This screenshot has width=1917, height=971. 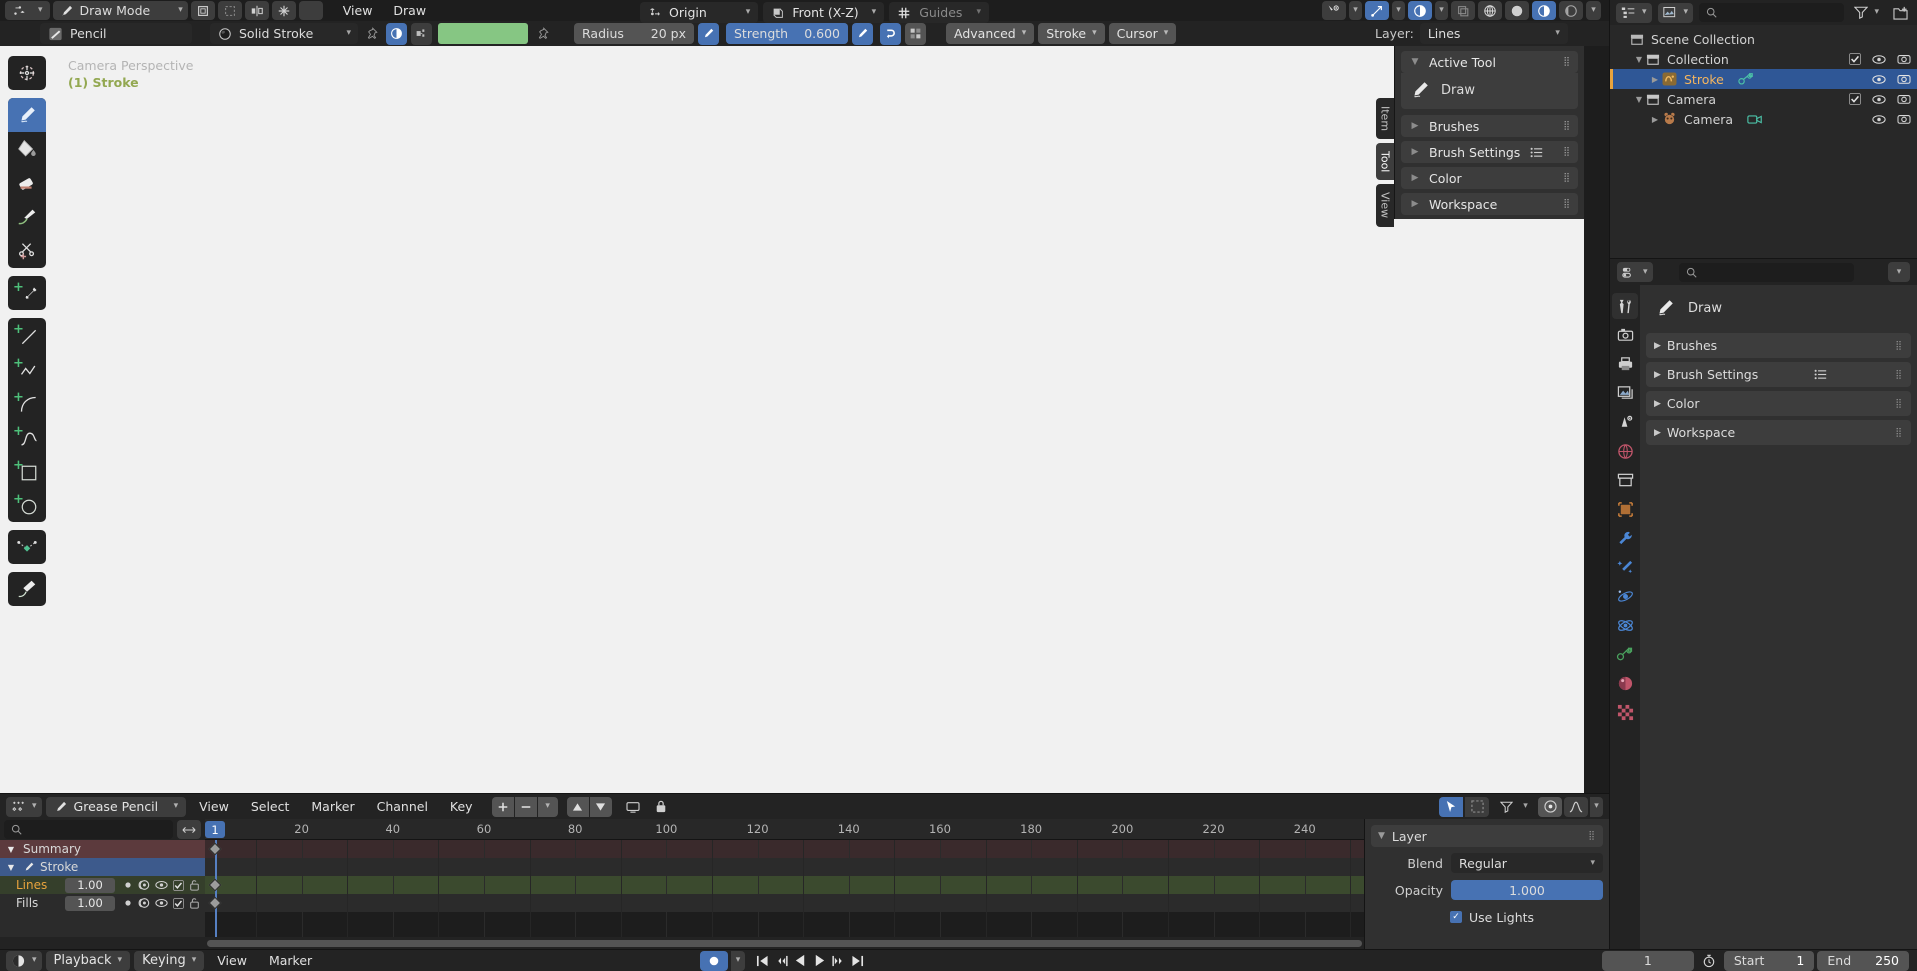 What do you see at coordinates (229, 10) in the screenshot?
I see `select-set-icon` at bounding box center [229, 10].